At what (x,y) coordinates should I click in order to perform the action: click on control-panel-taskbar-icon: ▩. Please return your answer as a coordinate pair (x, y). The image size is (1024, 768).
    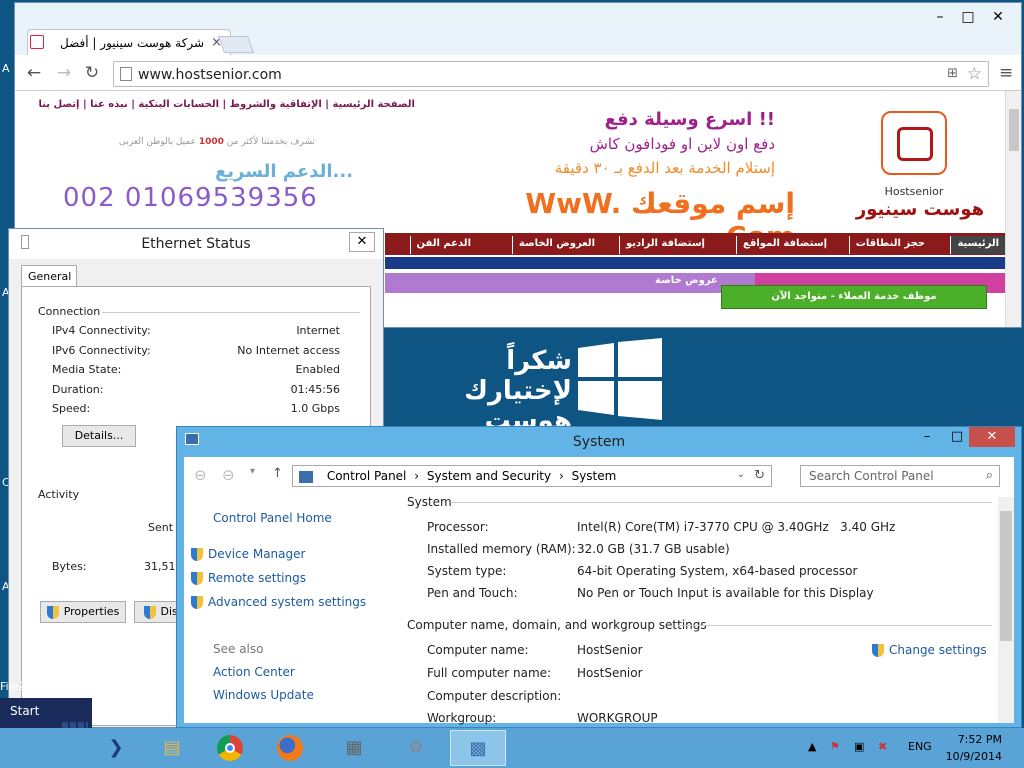
    Looking at the image, I should click on (478, 748).